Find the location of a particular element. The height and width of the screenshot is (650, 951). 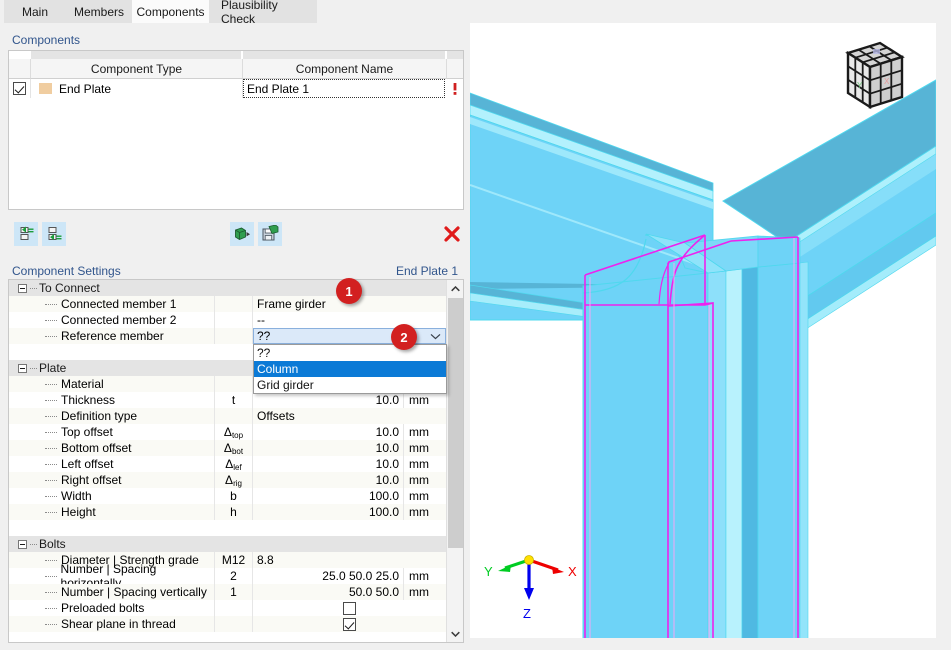

axis-label-x: X is located at coordinates (572, 571).